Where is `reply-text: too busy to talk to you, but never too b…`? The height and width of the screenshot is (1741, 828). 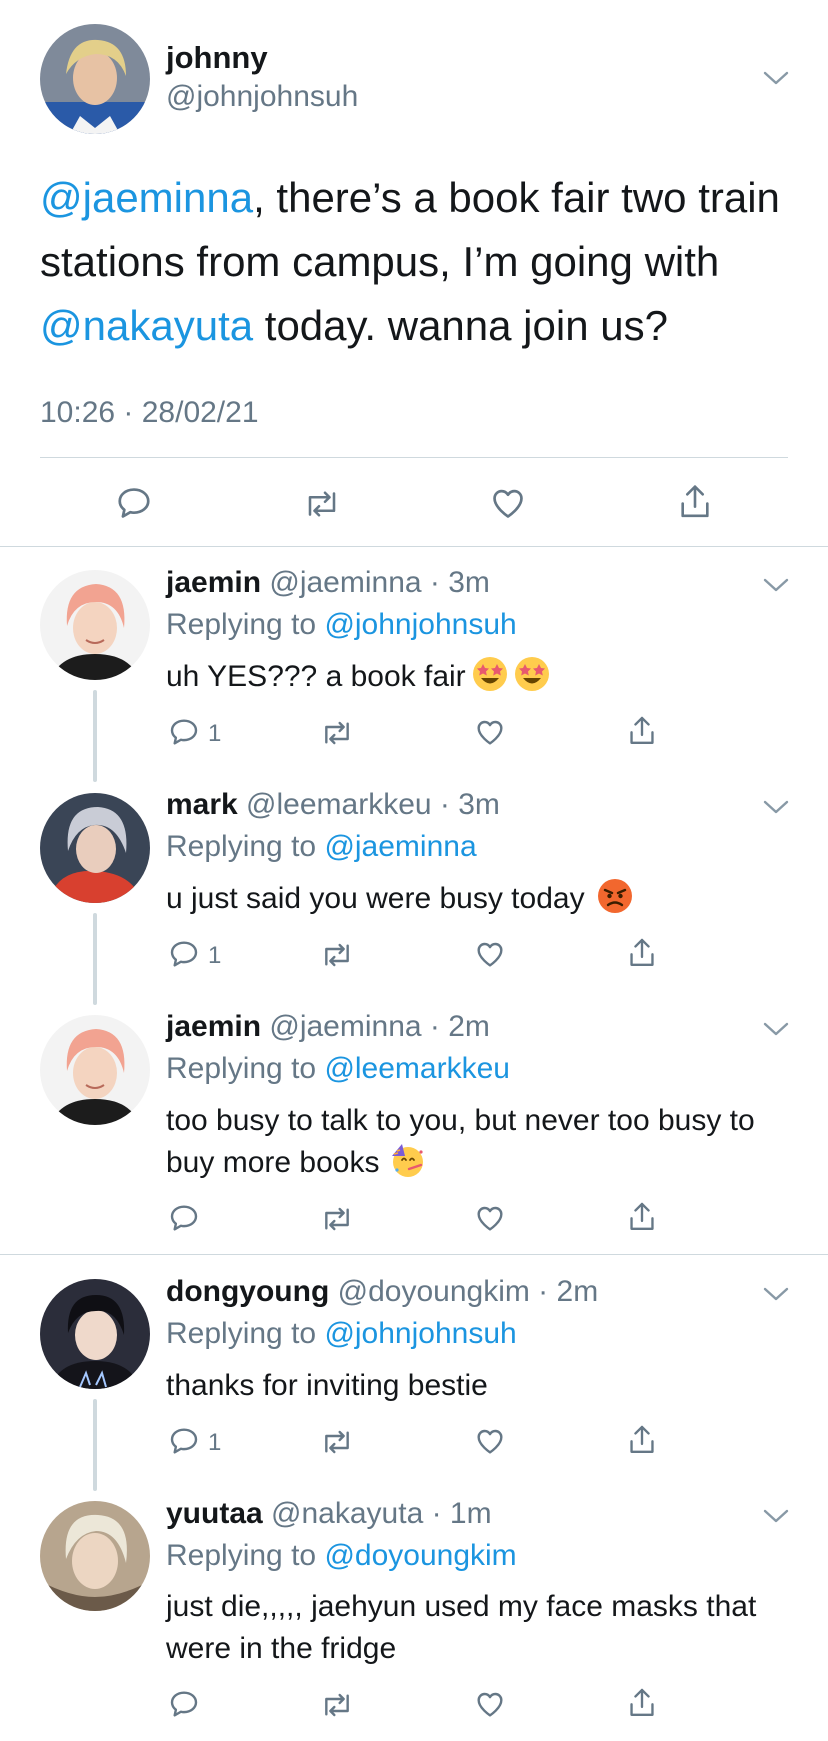 reply-text: too busy to talk to you, but never too b… is located at coordinates (486, 1142).